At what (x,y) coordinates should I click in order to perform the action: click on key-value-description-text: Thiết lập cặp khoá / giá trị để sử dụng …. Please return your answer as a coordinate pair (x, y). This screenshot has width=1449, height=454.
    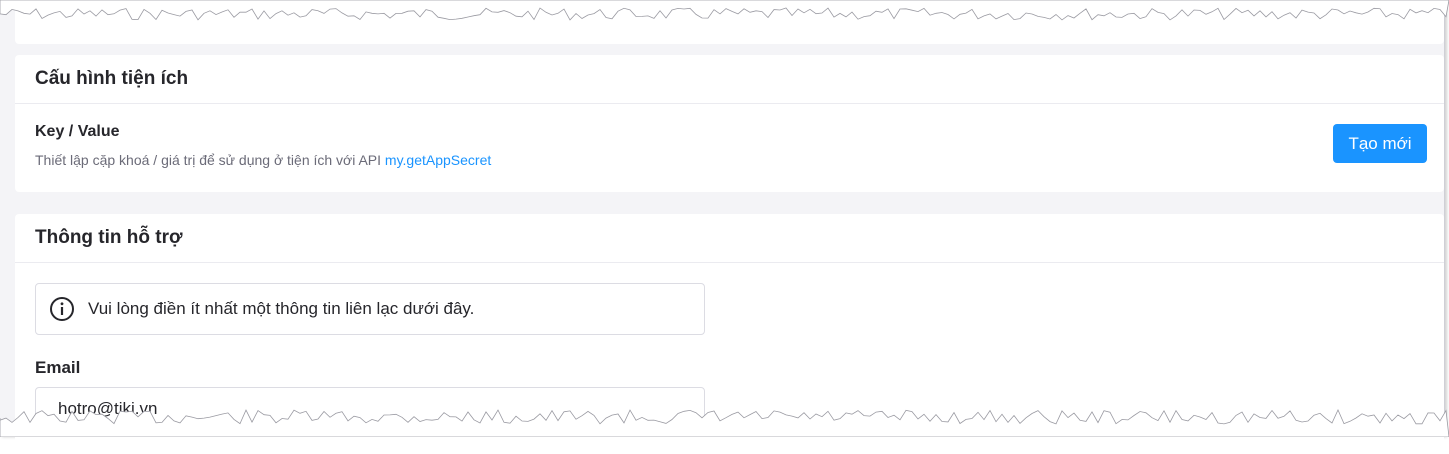
    Looking at the image, I should click on (208, 160).